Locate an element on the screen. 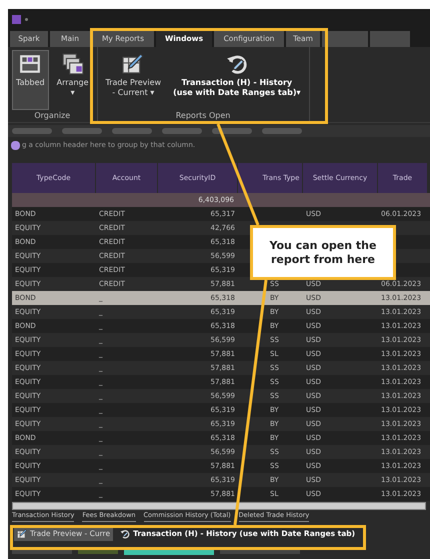  ribbon-group-label: Reports Open is located at coordinates (203, 116).